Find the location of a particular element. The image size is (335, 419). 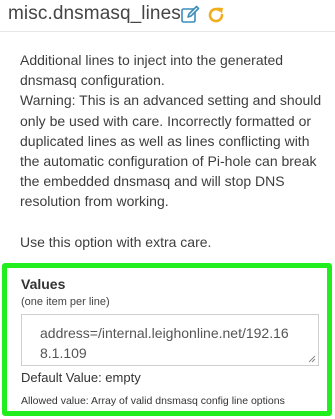

resize-grip-icon is located at coordinates (312, 359).